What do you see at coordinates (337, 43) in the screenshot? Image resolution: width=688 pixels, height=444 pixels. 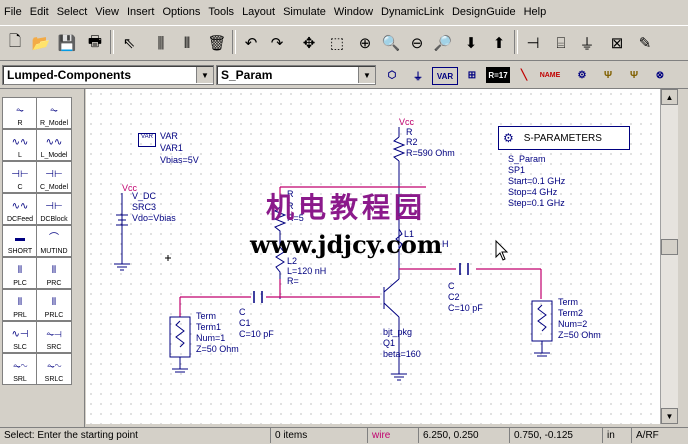 I see `zoom-area-icon: ⬚` at bounding box center [337, 43].